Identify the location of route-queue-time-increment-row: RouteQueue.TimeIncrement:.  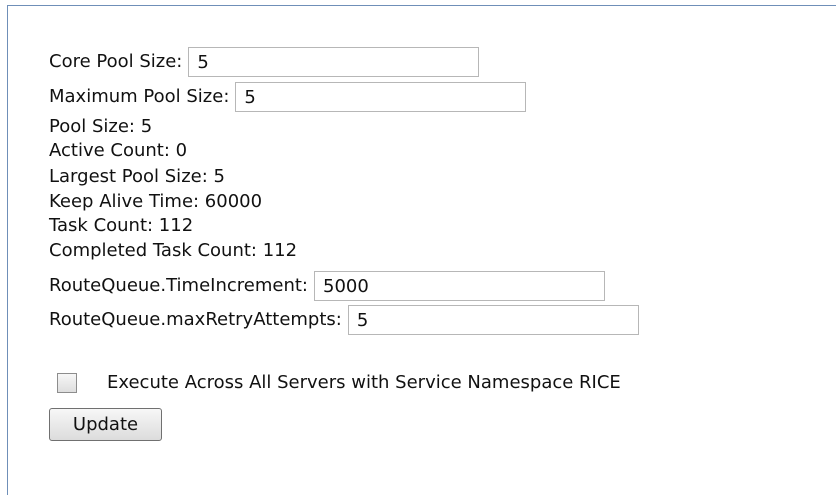
(327, 286).